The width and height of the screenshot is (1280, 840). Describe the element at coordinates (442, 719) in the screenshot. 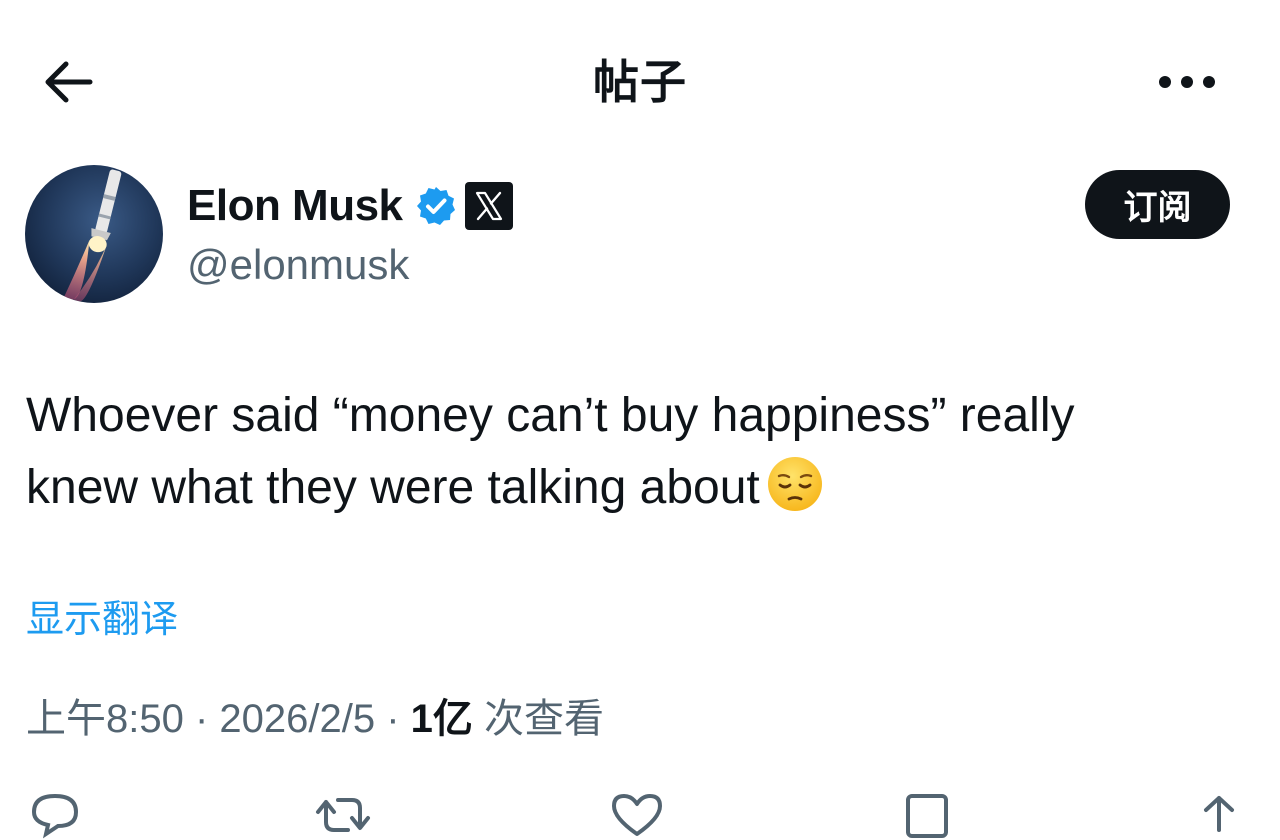

I see `views-count: 1亿` at that location.